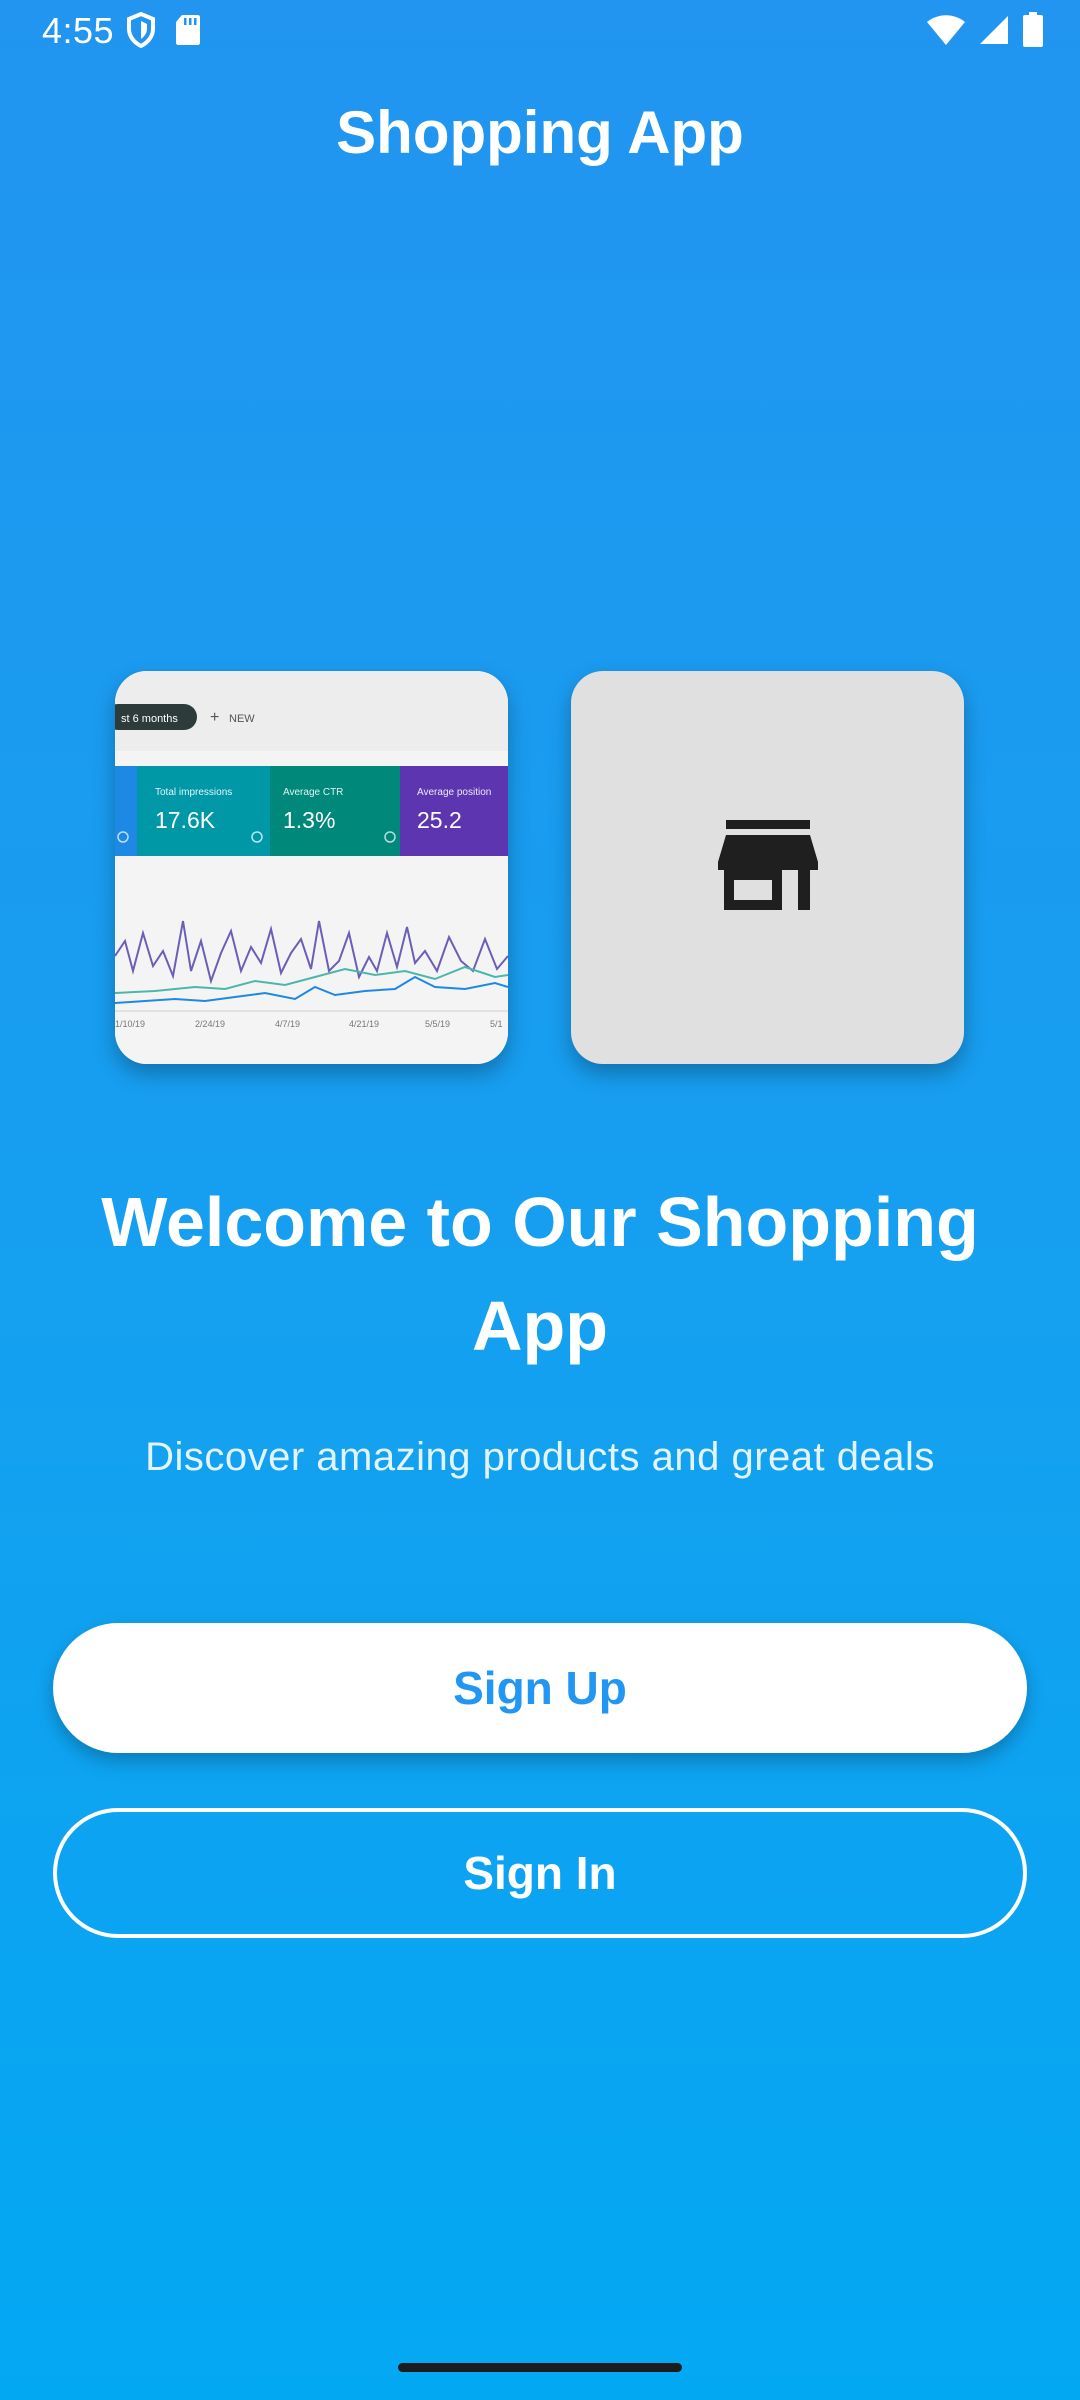  What do you see at coordinates (242, 719) in the screenshot?
I see `new-label: NEW` at bounding box center [242, 719].